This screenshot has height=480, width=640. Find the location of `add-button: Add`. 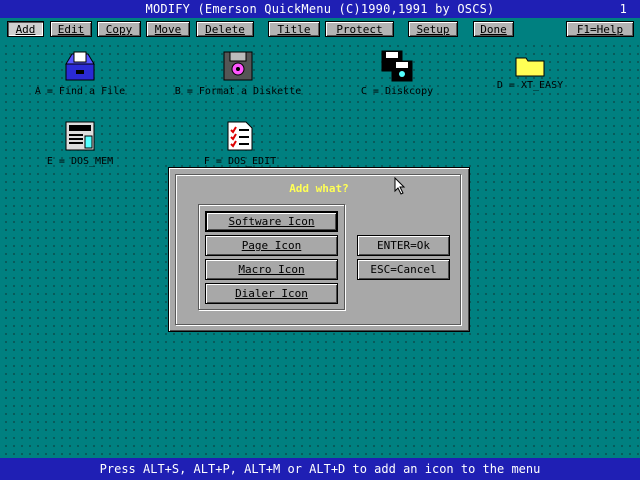

add-button: Add is located at coordinates (25, 29).